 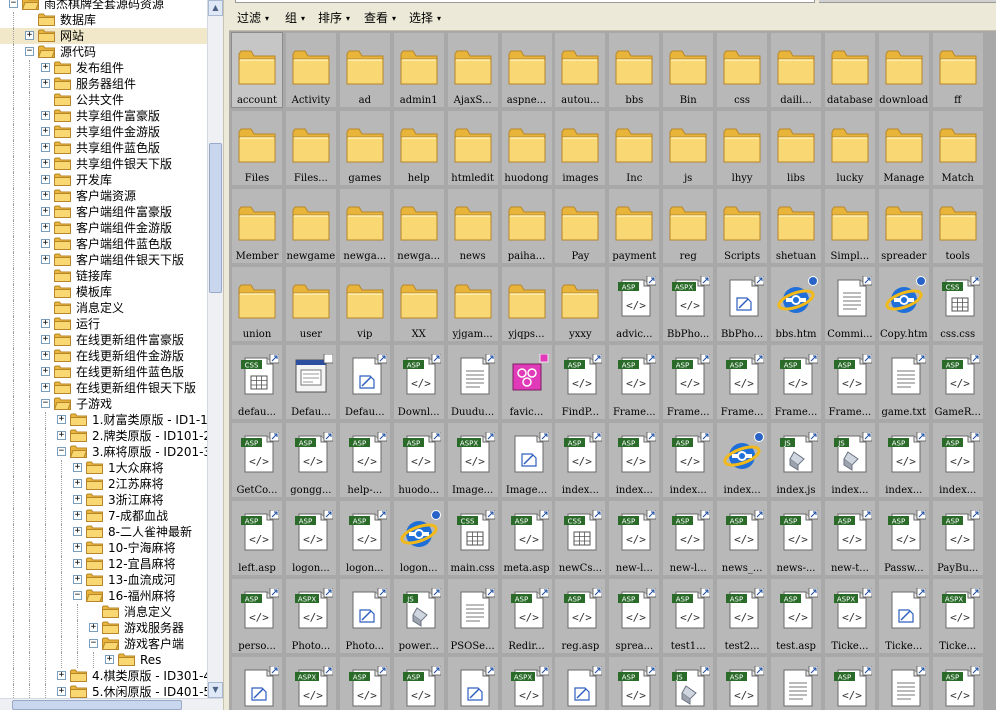 I want to click on folder-item: union, so click(x=257, y=304).